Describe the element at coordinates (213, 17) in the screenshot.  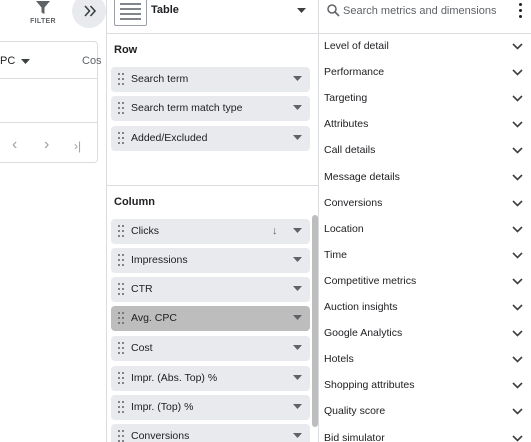
I see `visualization-select: Table` at that location.